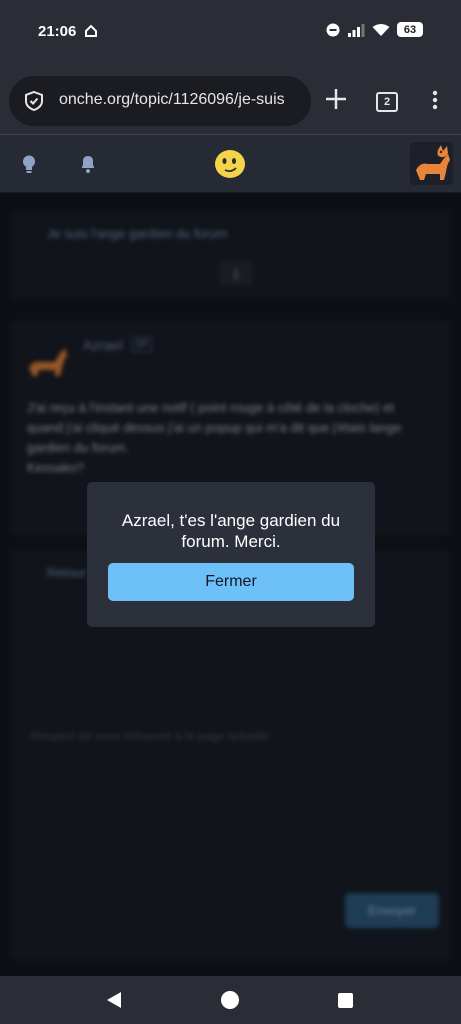  Describe the element at coordinates (230, 32) in the screenshot. I see `status-bar: 21:06 63` at that location.